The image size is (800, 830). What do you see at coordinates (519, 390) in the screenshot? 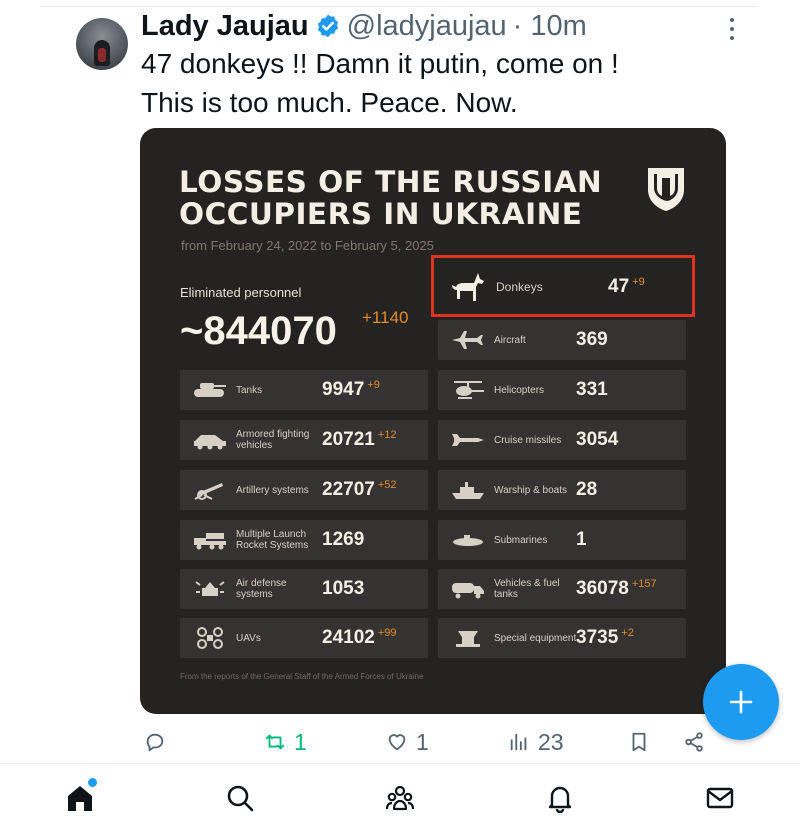
I see `stat-label: Helicopters` at bounding box center [519, 390].